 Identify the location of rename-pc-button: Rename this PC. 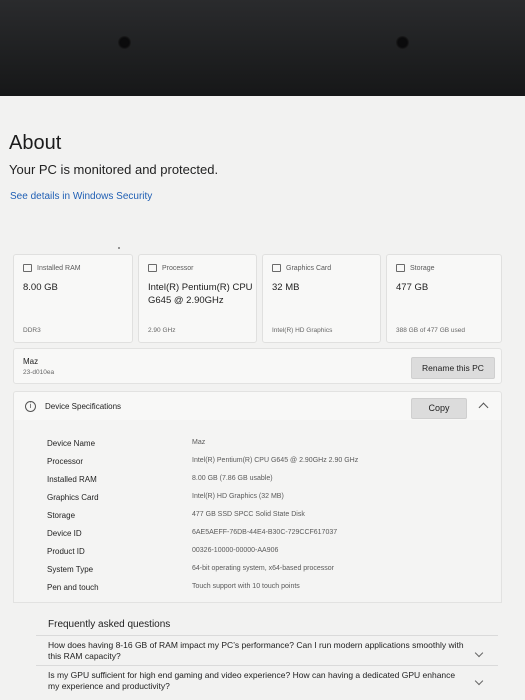
(453, 368).